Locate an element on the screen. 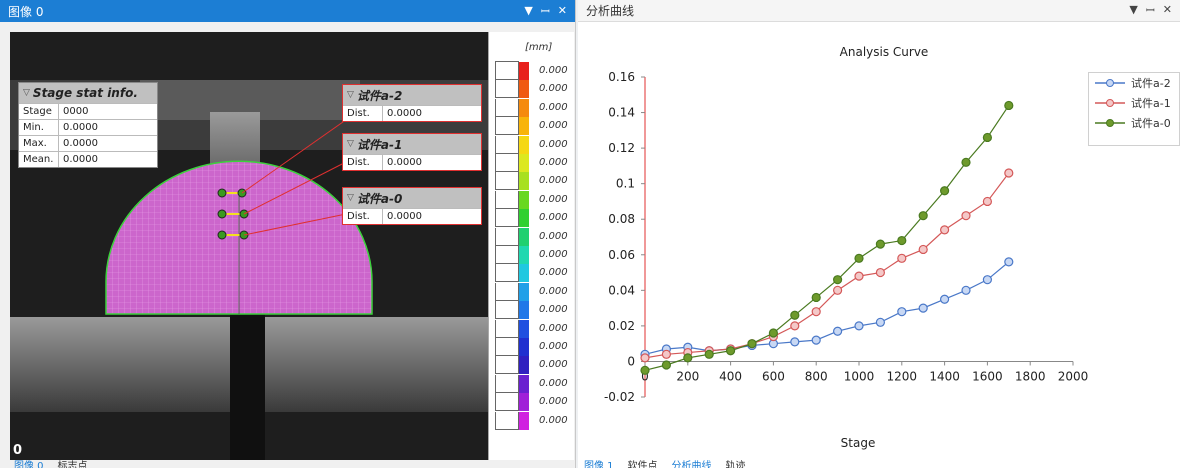 The width and height of the screenshot is (1180, 468). x-tick-label: 800 is located at coordinates (816, 376).